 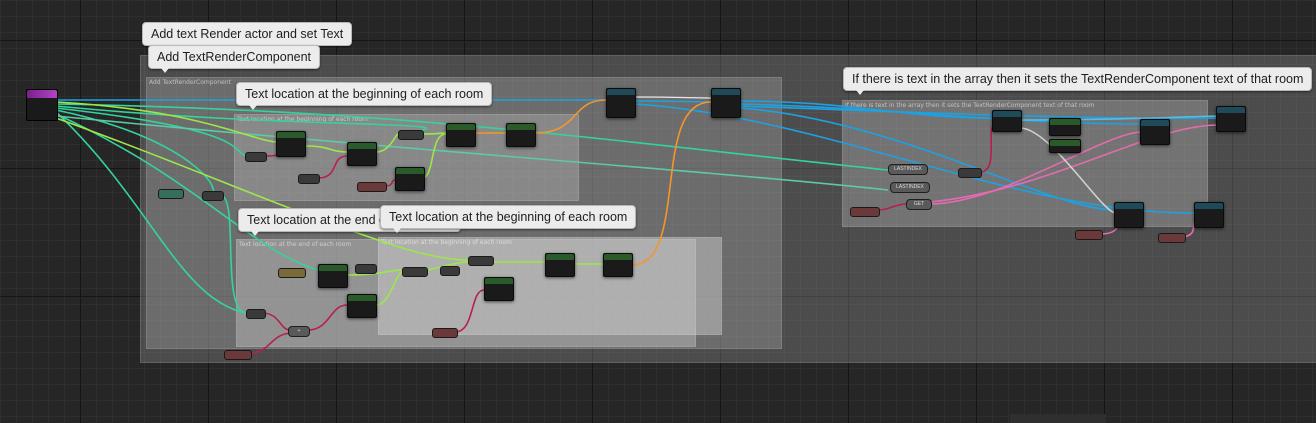 I want to click on wire-exec, so click(x=673, y=97).